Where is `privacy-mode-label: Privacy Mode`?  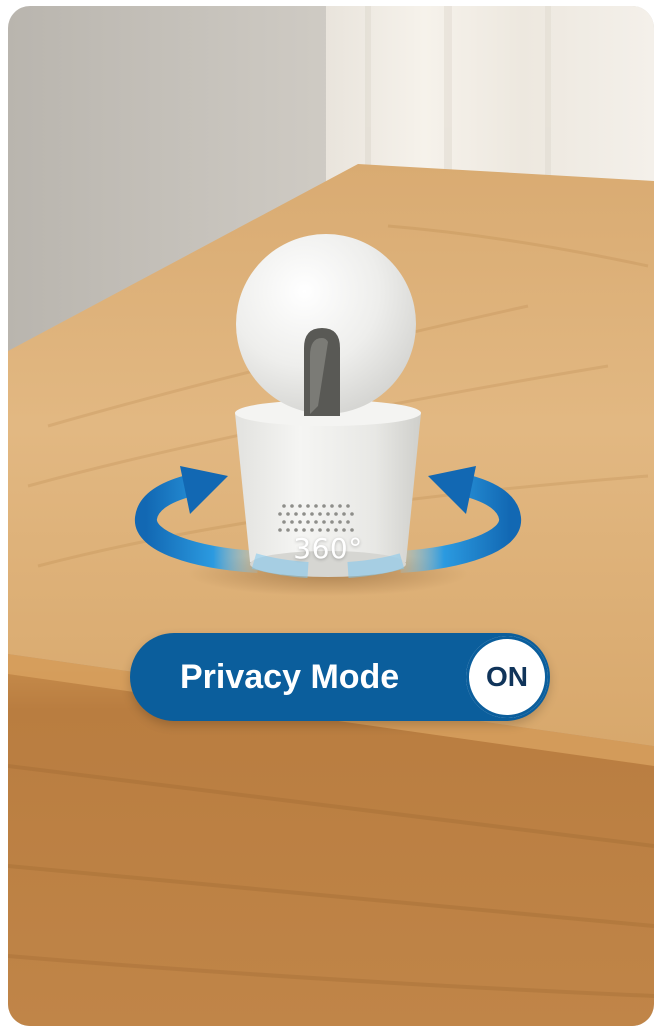
privacy-mode-label: Privacy Mode is located at coordinates (290, 677).